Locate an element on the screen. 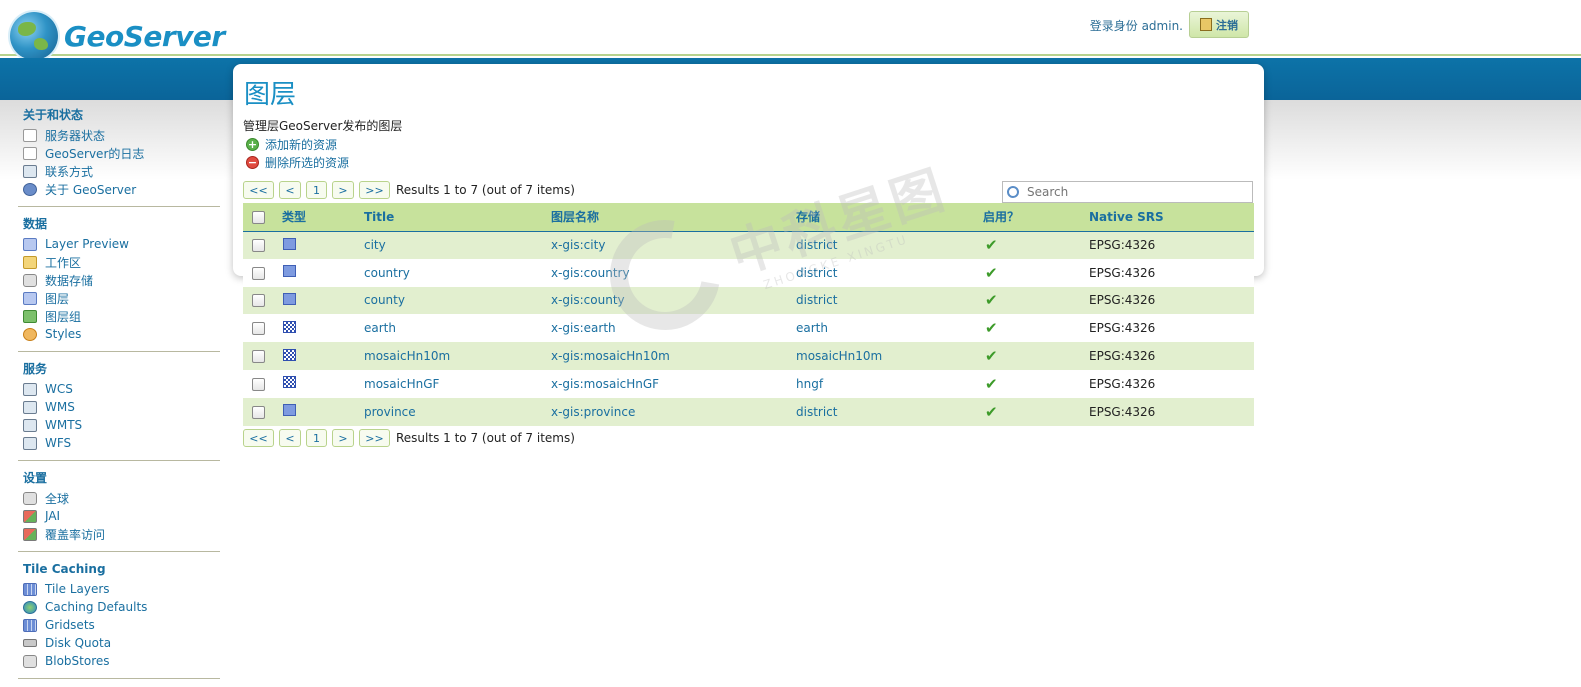 Image resolution: width=1581 pixels, height=687 pixels. sidebar-item: WMS is located at coordinates (121, 407).